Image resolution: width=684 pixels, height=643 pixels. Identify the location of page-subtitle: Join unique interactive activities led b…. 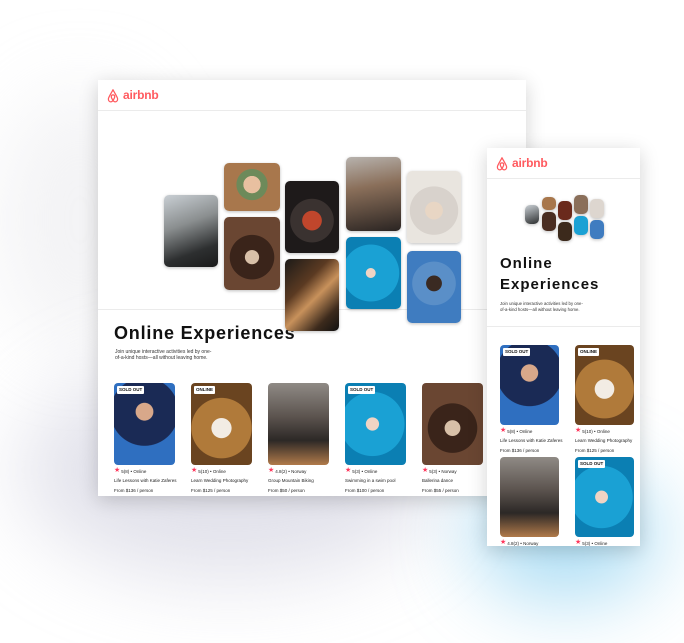
(163, 355).